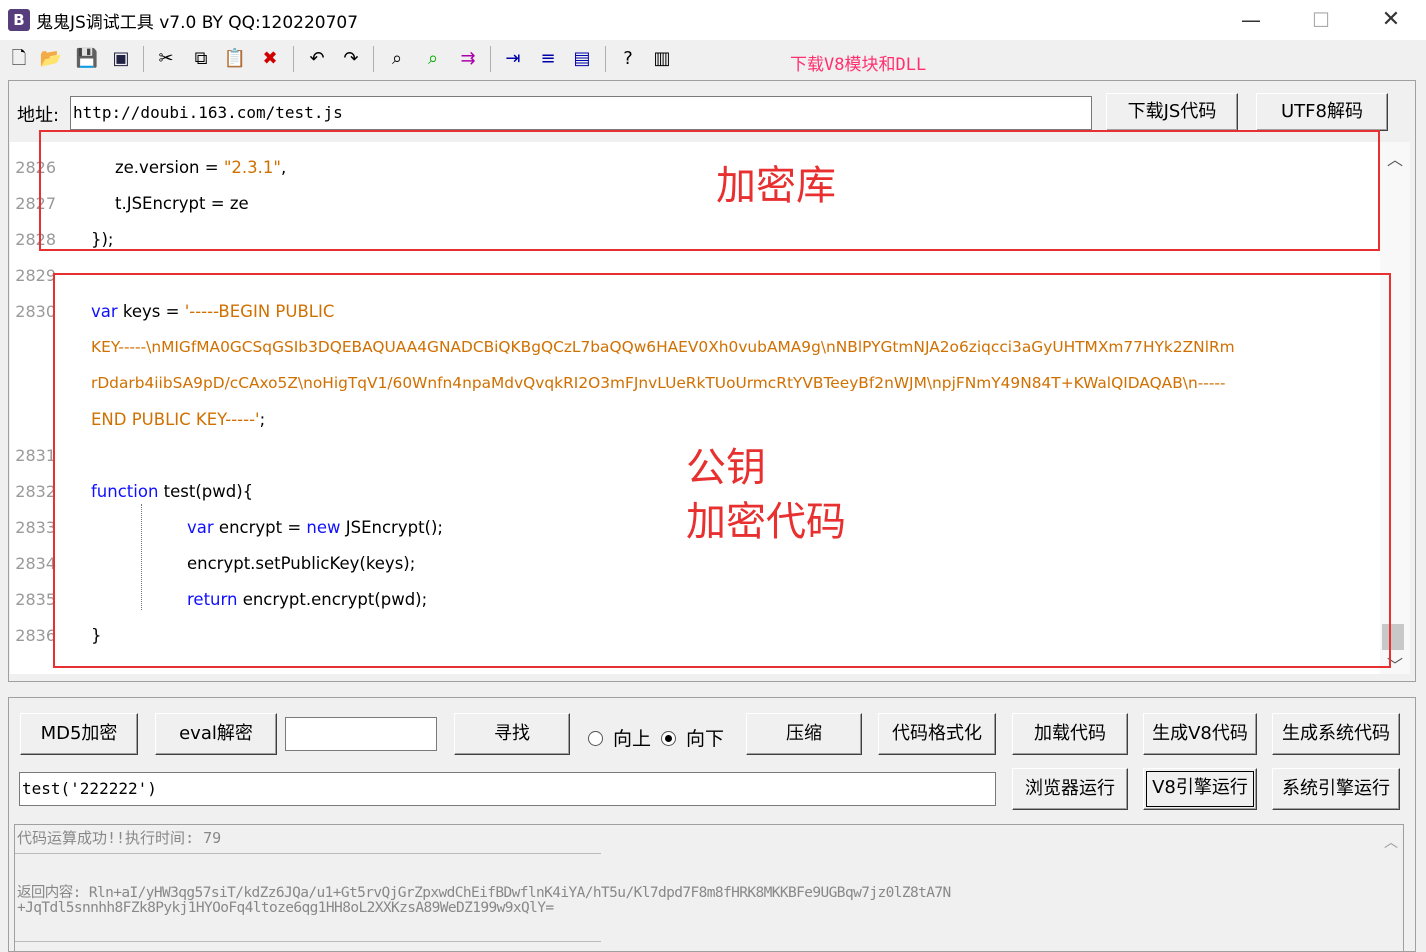 This screenshot has height=952, width=1426. Describe the element at coordinates (507, 789) in the screenshot. I see `command-input: test('222222')` at that location.